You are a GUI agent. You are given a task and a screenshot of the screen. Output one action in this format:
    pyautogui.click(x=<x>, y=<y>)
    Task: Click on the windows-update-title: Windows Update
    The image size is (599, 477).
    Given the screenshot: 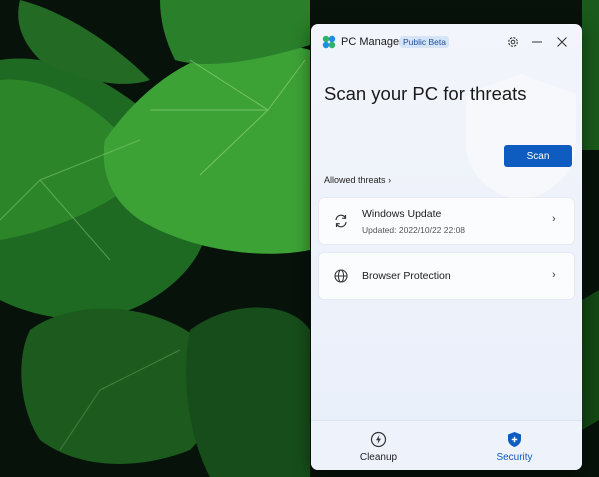 What is the action you would take?
    pyautogui.click(x=402, y=214)
    